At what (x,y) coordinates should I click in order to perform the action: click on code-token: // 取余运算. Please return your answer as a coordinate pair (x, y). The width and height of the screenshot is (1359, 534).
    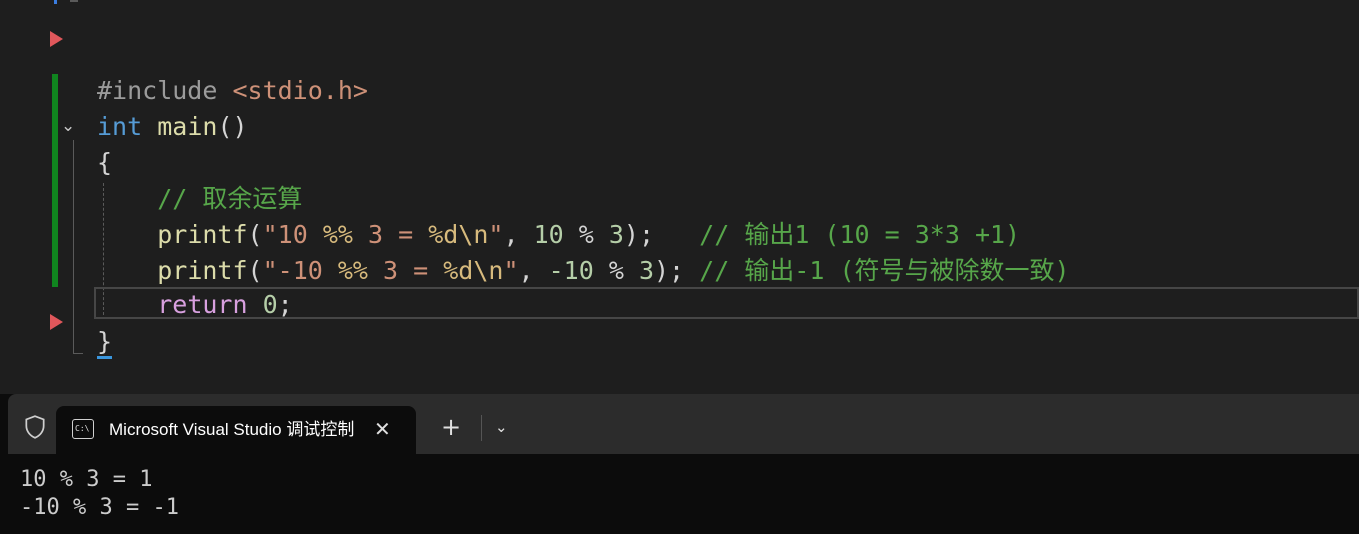
    Looking at the image, I should click on (200, 198).